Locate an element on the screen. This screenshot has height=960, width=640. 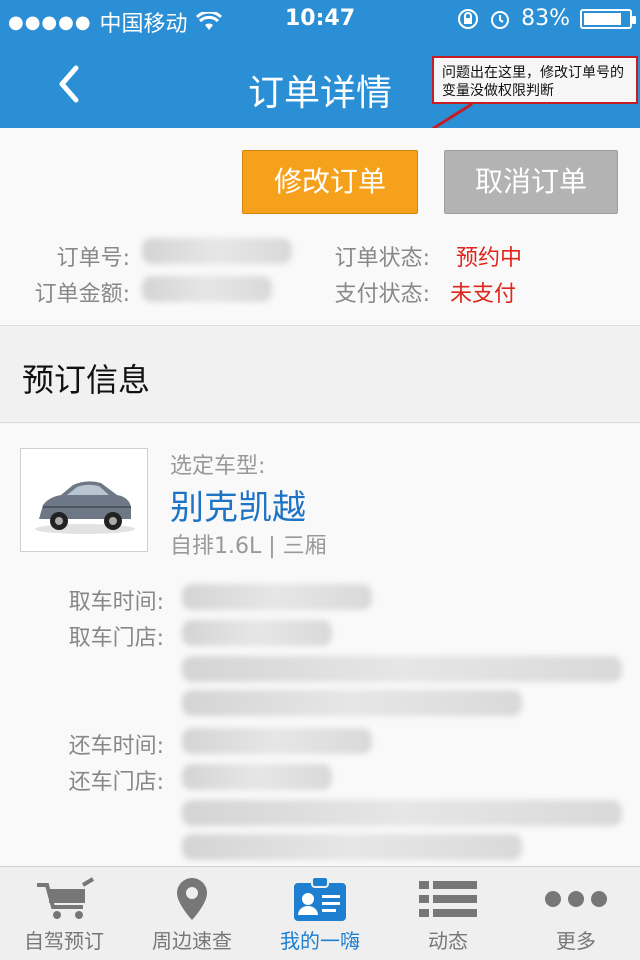
annotation-note: 问题出在这里，修改订单号的变量没做权限判断 is located at coordinates (535, 80).